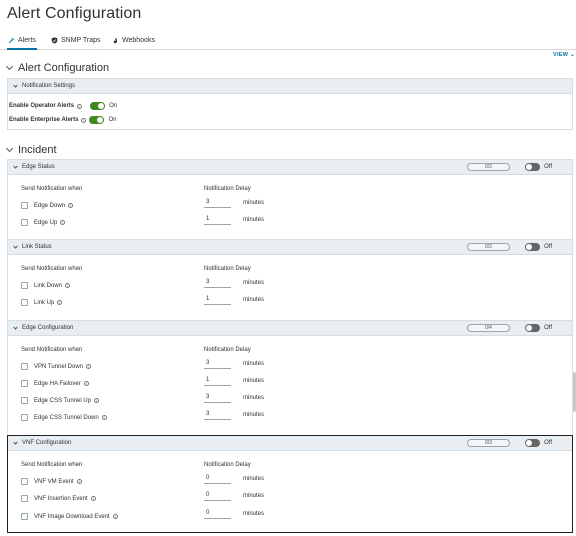  Describe the element at coordinates (74, 13) in the screenshot. I see `page-title: Alert Configuration` at that location.